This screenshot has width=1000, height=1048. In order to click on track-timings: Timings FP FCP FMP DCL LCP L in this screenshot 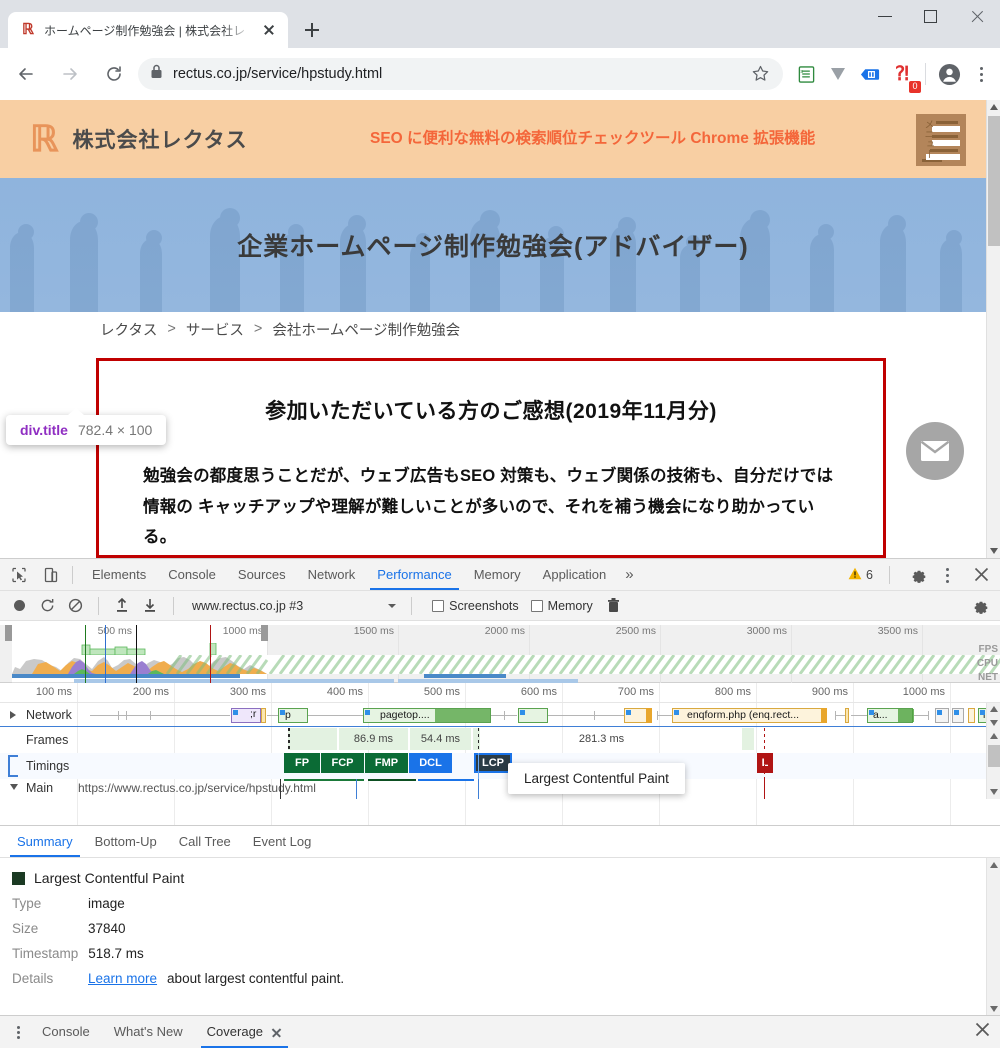, I will do `click(500, 766)`.